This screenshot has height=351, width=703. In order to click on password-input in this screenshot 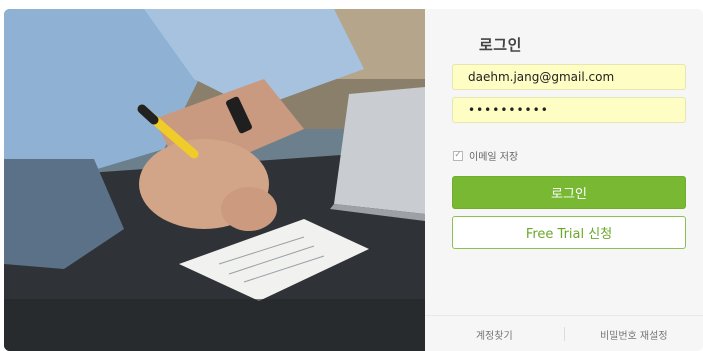, I will do `click(569, 110)`.